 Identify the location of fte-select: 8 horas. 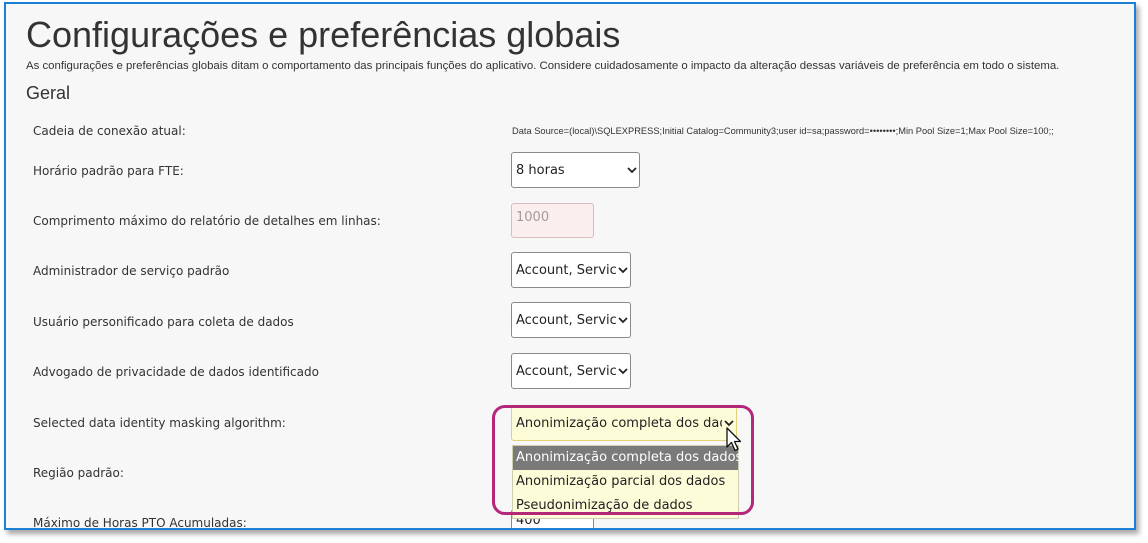
(575, 170).